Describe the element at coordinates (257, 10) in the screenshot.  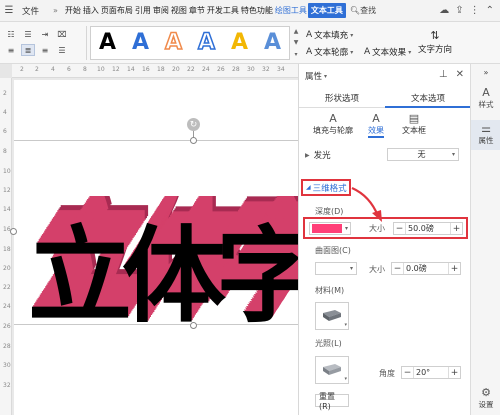
I see `tab-features: 特色功能` at that location.